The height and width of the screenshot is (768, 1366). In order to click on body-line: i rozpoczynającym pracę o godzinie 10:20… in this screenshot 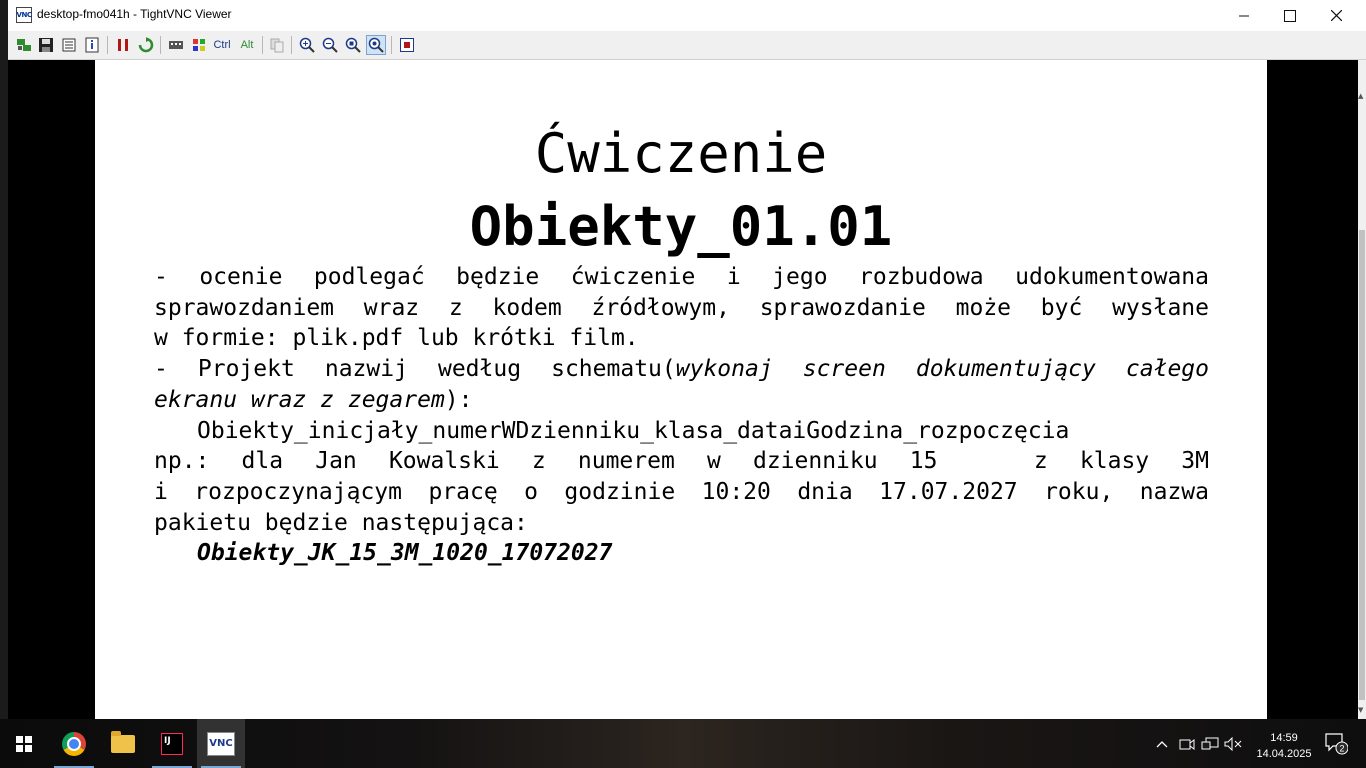, I will do `click(681, 491)`.